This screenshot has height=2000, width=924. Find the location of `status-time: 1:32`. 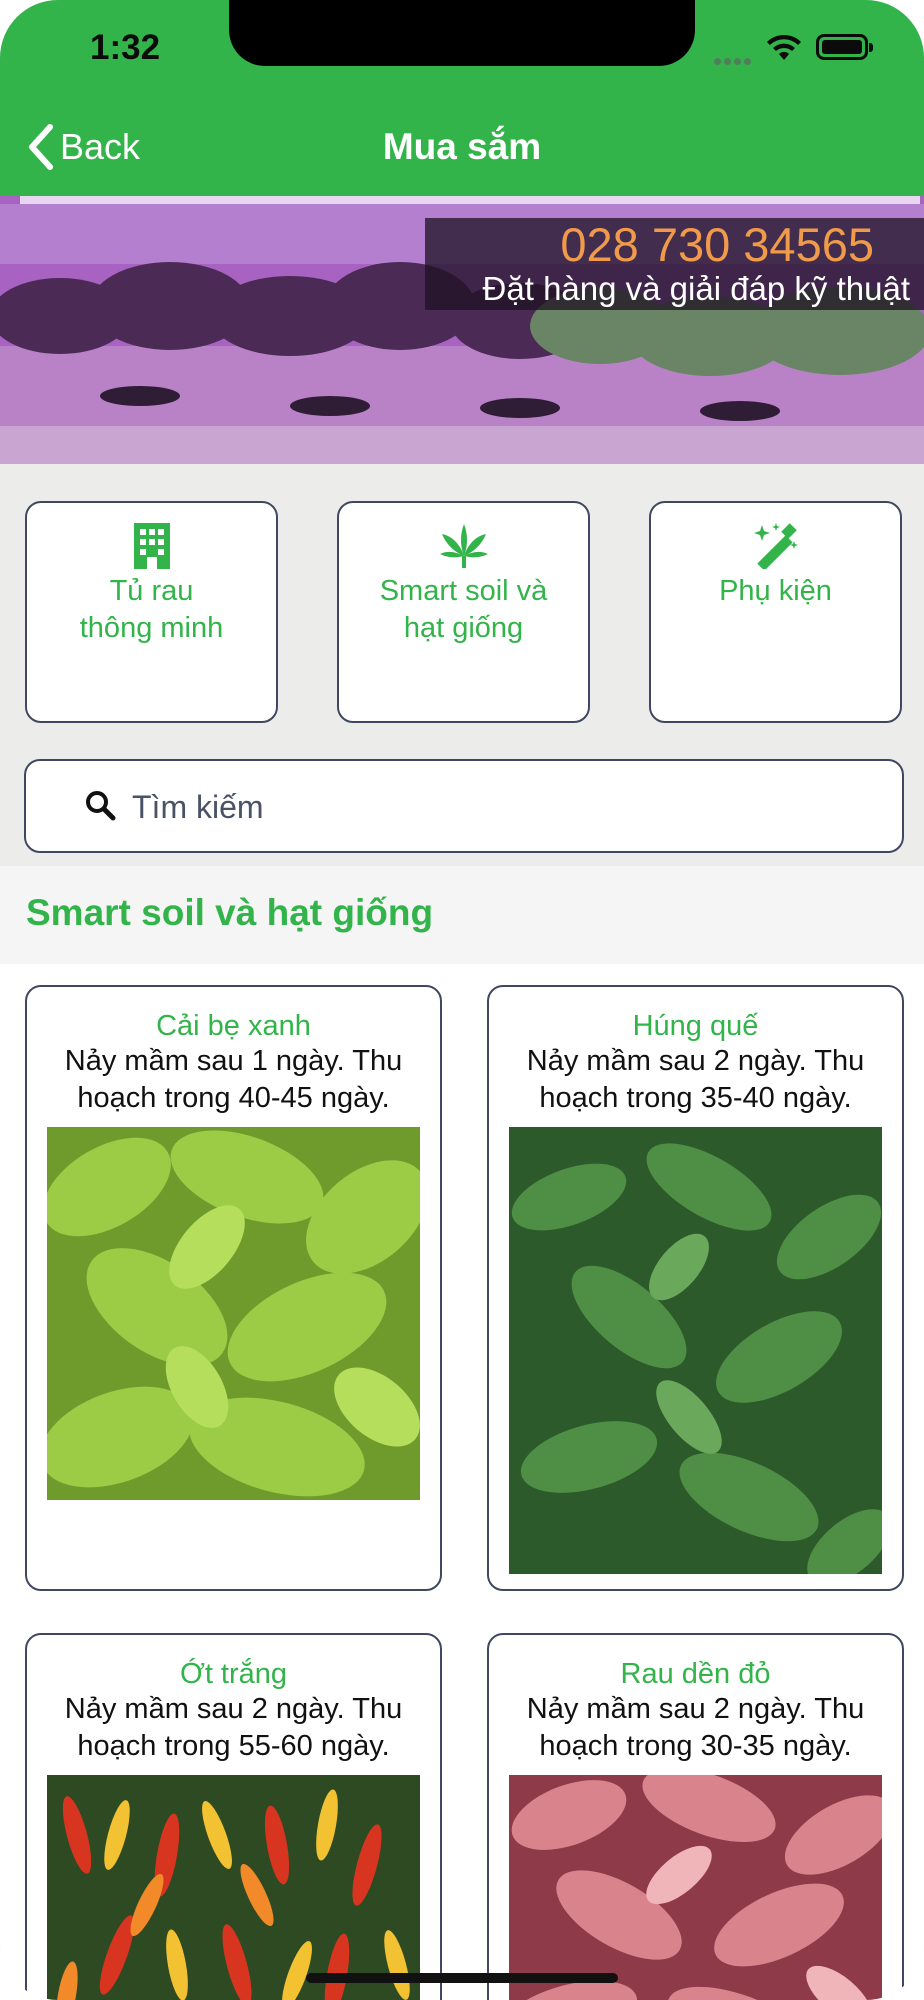

status-time: 1:32 is located at coordinates (125, 47).